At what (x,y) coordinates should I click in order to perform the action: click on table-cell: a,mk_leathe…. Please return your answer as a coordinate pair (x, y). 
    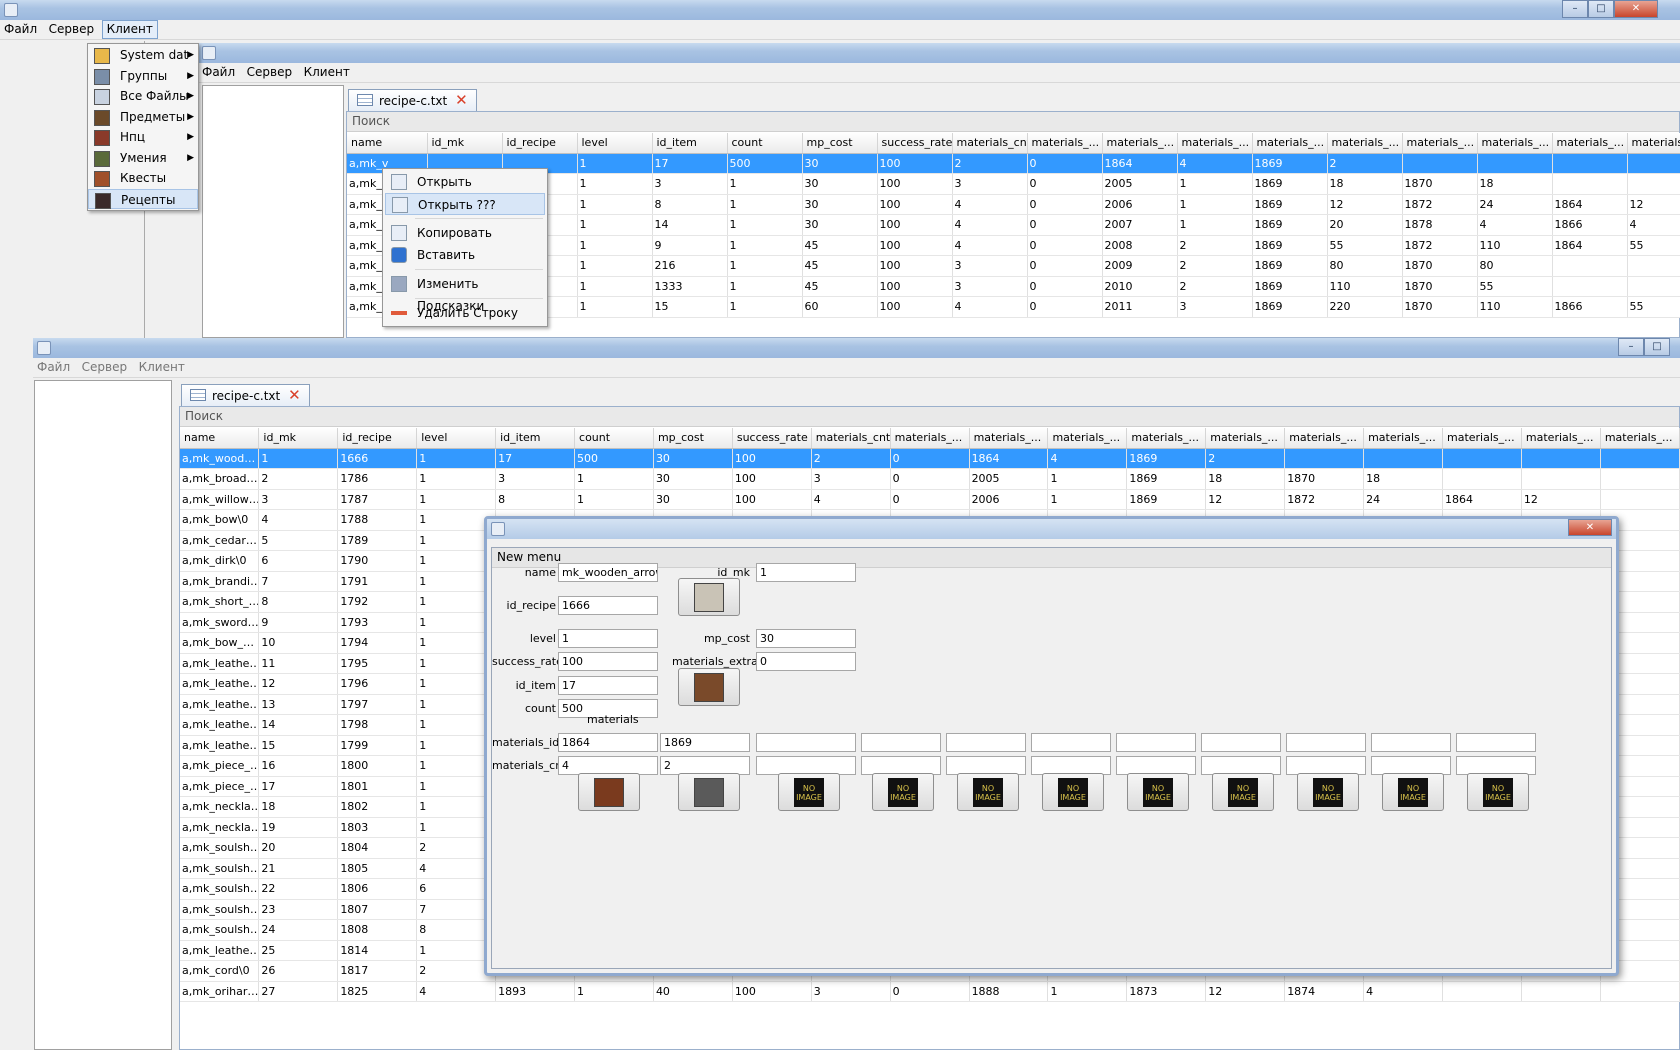
    Looking at the image, I should click on (220, 725).